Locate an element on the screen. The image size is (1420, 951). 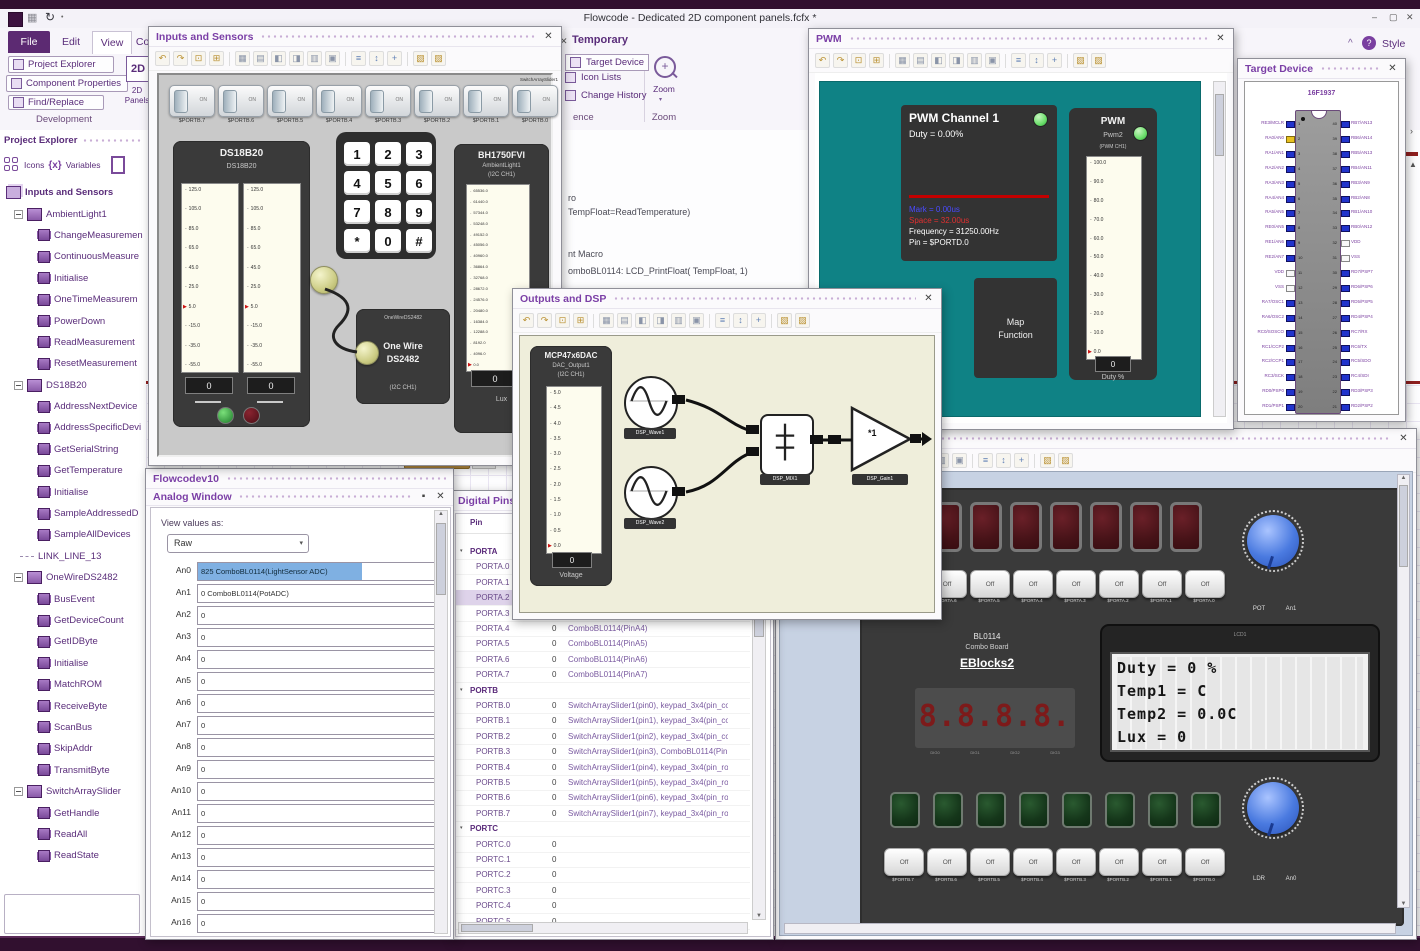
tree-item-link-line-13: LINK_LINE_13 is located at coordinates (73, 556).